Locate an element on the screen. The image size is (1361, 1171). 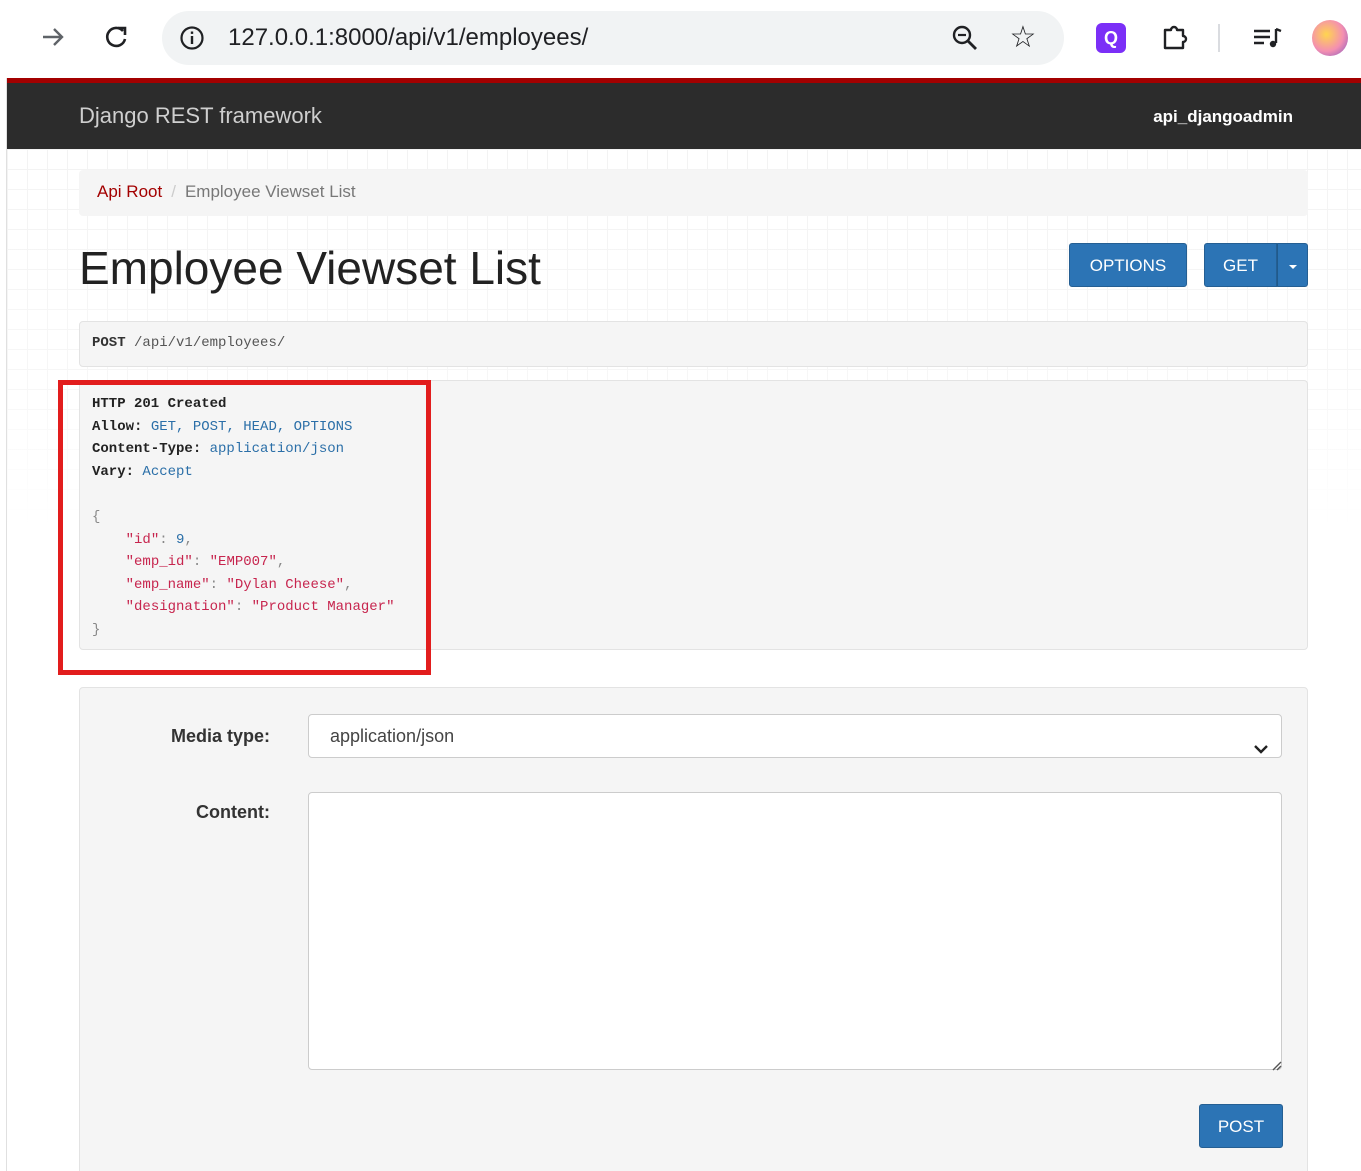
breadcrumb-api-root: Api Root is located at coordinates (129, 191).